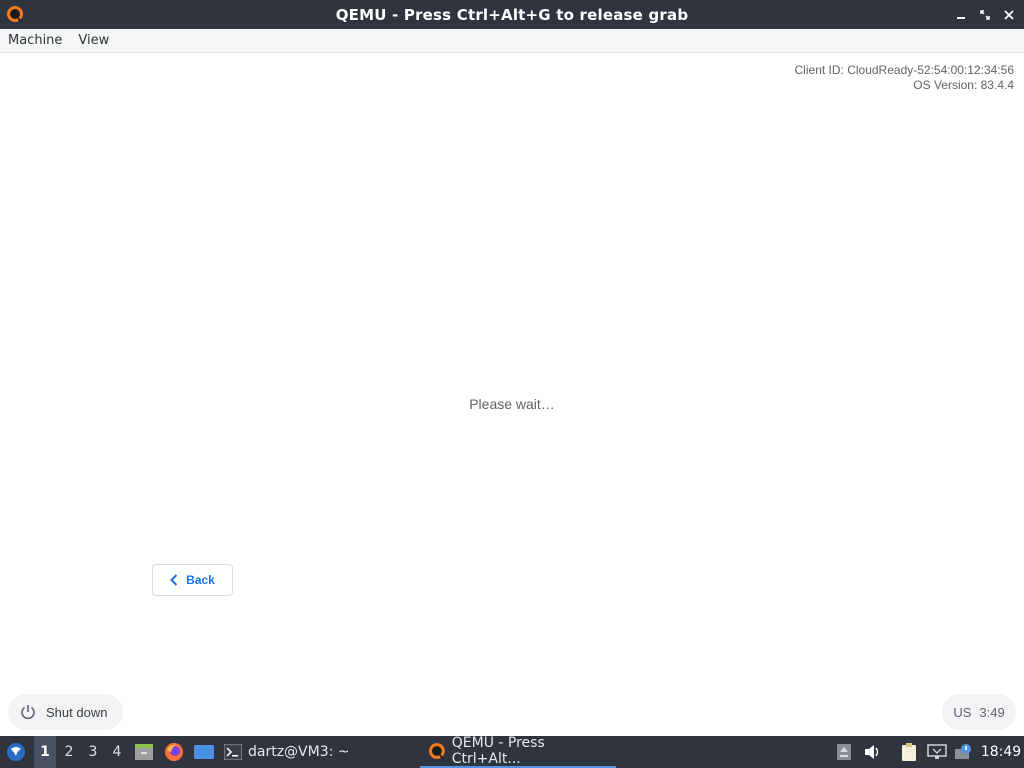 This screenshot has height=768, width=1024. Describe the element at coordinates (963, 85) in the screenshot. I see `os-version-text: OS Version: 83.4.4` at that location.